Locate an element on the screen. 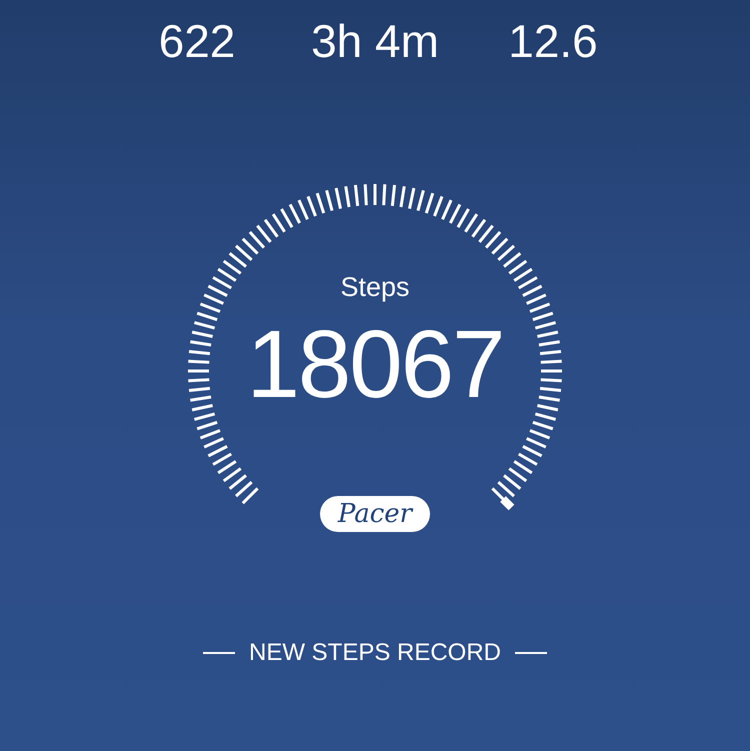  steps-count: 18067 is located at coordinates (375, 365).